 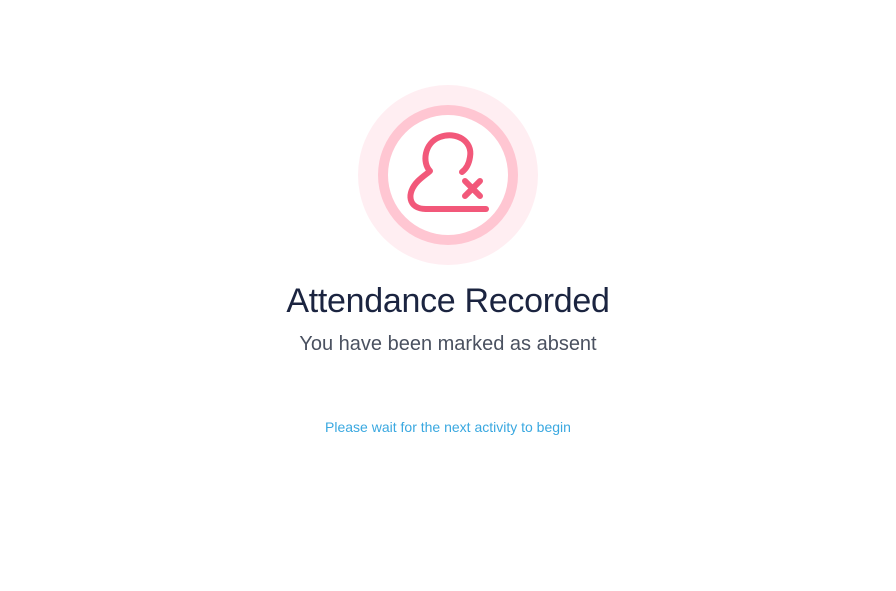 I want to click on absent-status-badge, so click(x=448, y=175).